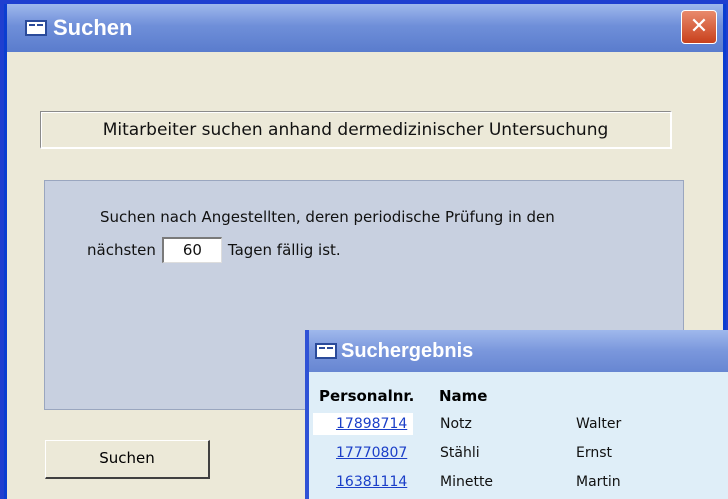 The image size is (728, 499). Describe the element at coordinates (284, 250) in the screenshot. I see `criteria-suffix: Tagen fällig ist.` at that location.